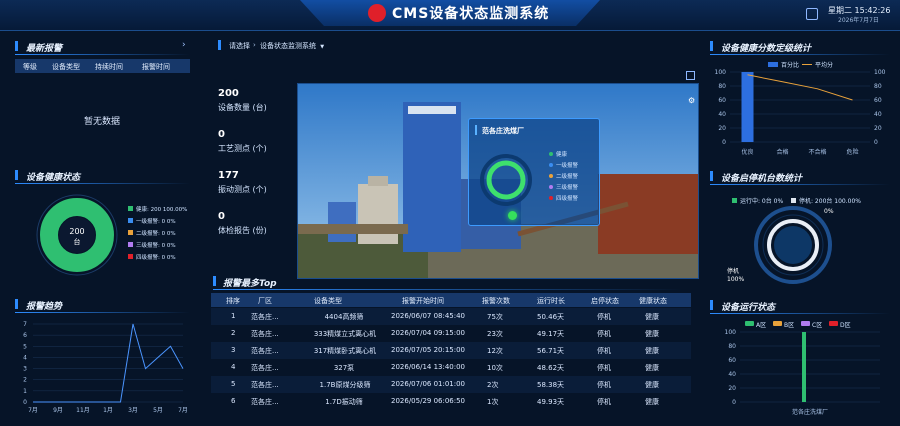 The height and width of the screenshot is (426, 900). I want to click on plant-health-ring, so click(506, 180).